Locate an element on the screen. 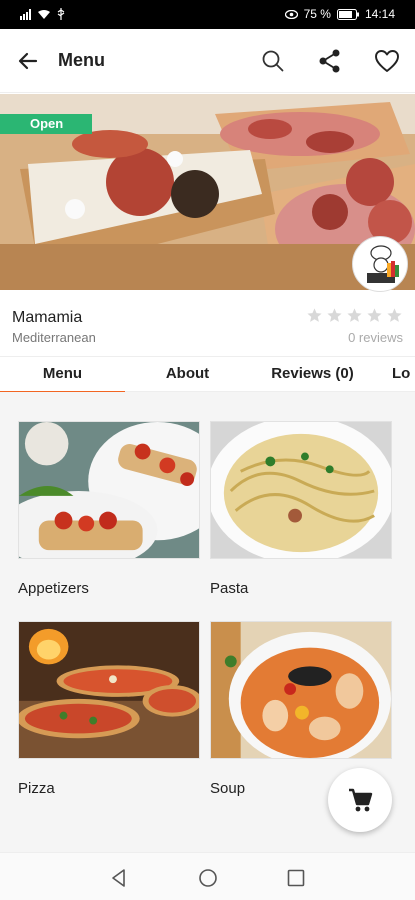 This screenshot has height=900, width=415. tab-bar: Menu About Reviews (0) Lo is located at coordinates (207, 375).